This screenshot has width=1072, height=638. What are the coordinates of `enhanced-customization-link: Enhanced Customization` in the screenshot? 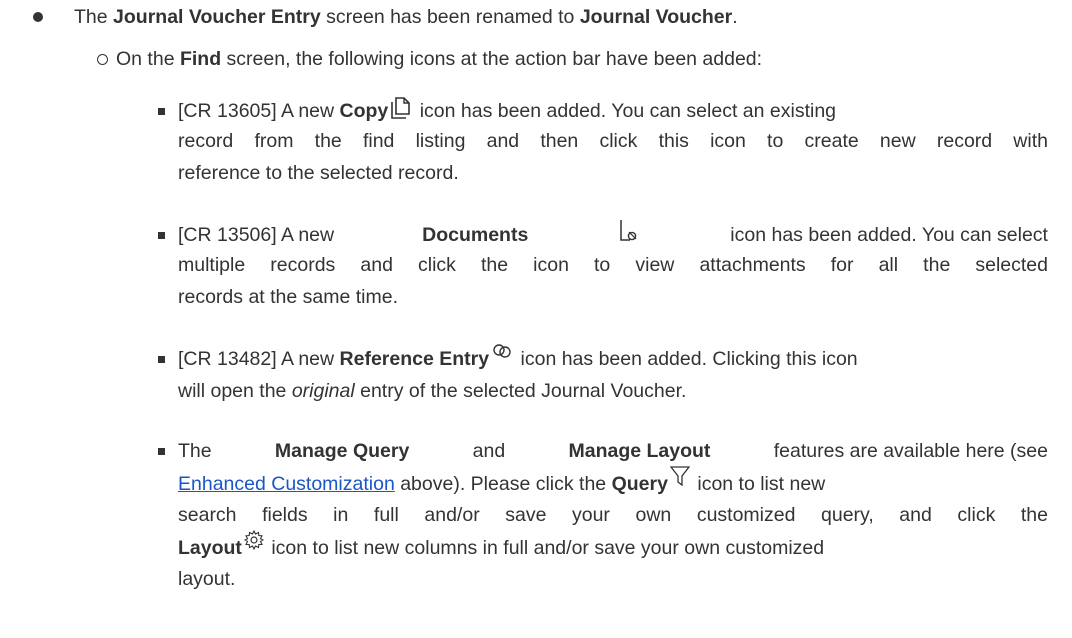 It's located at (286, 484).